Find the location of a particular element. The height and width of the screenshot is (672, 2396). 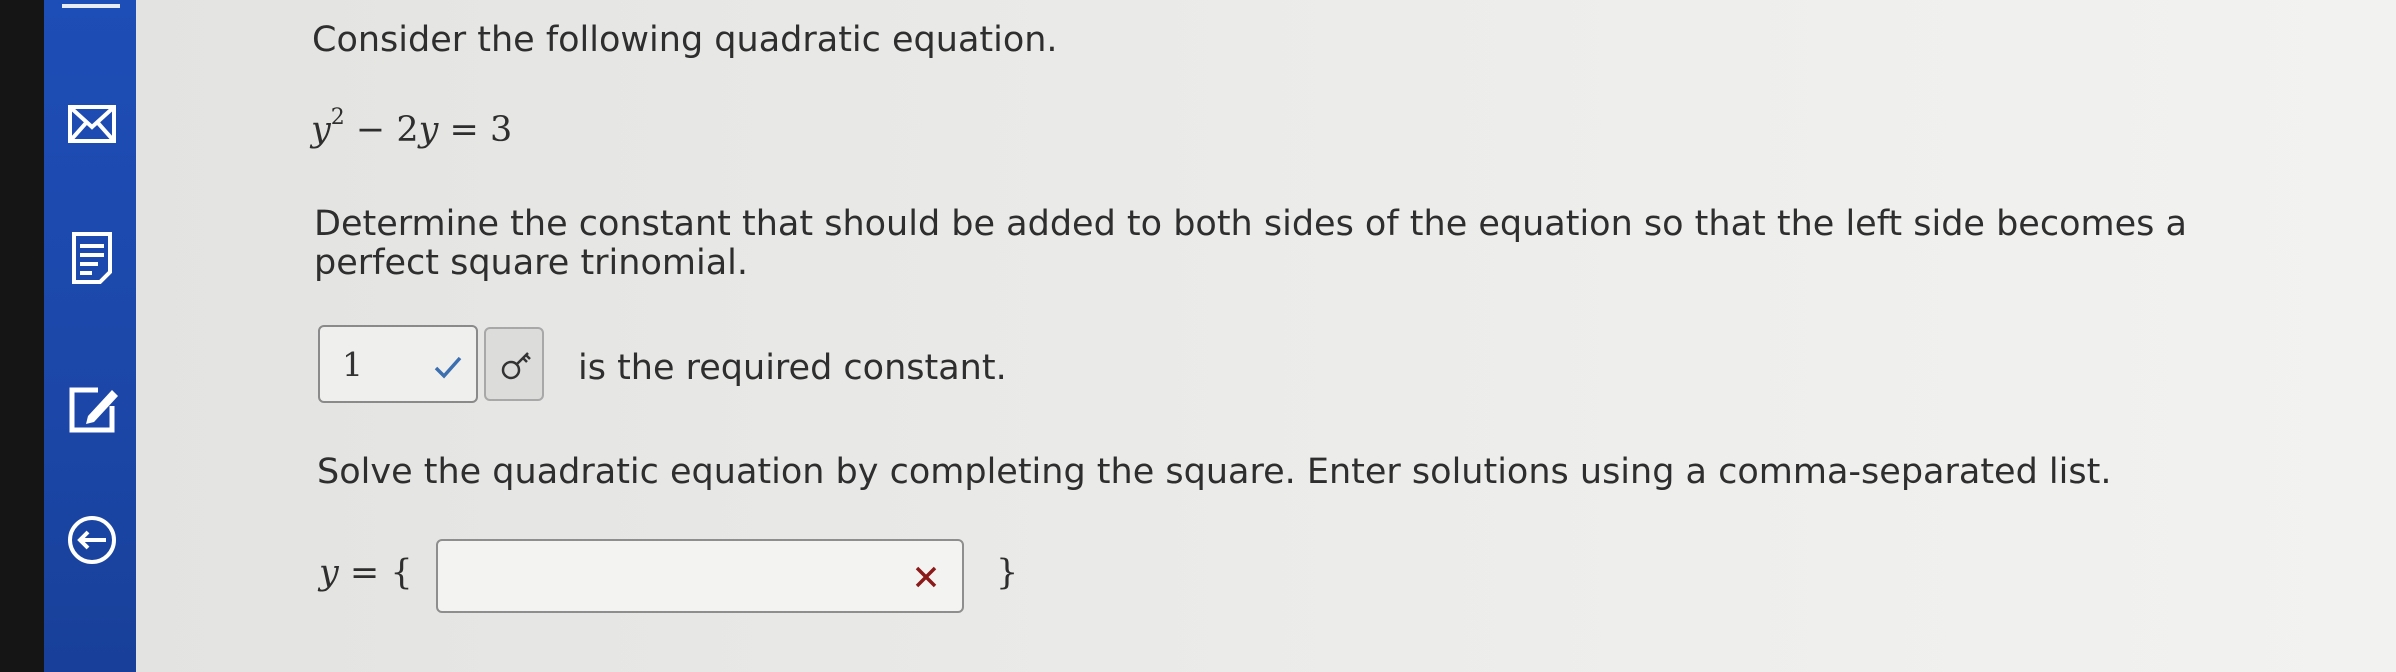

equation-variable-2: y is located at coordinates (428, 130).